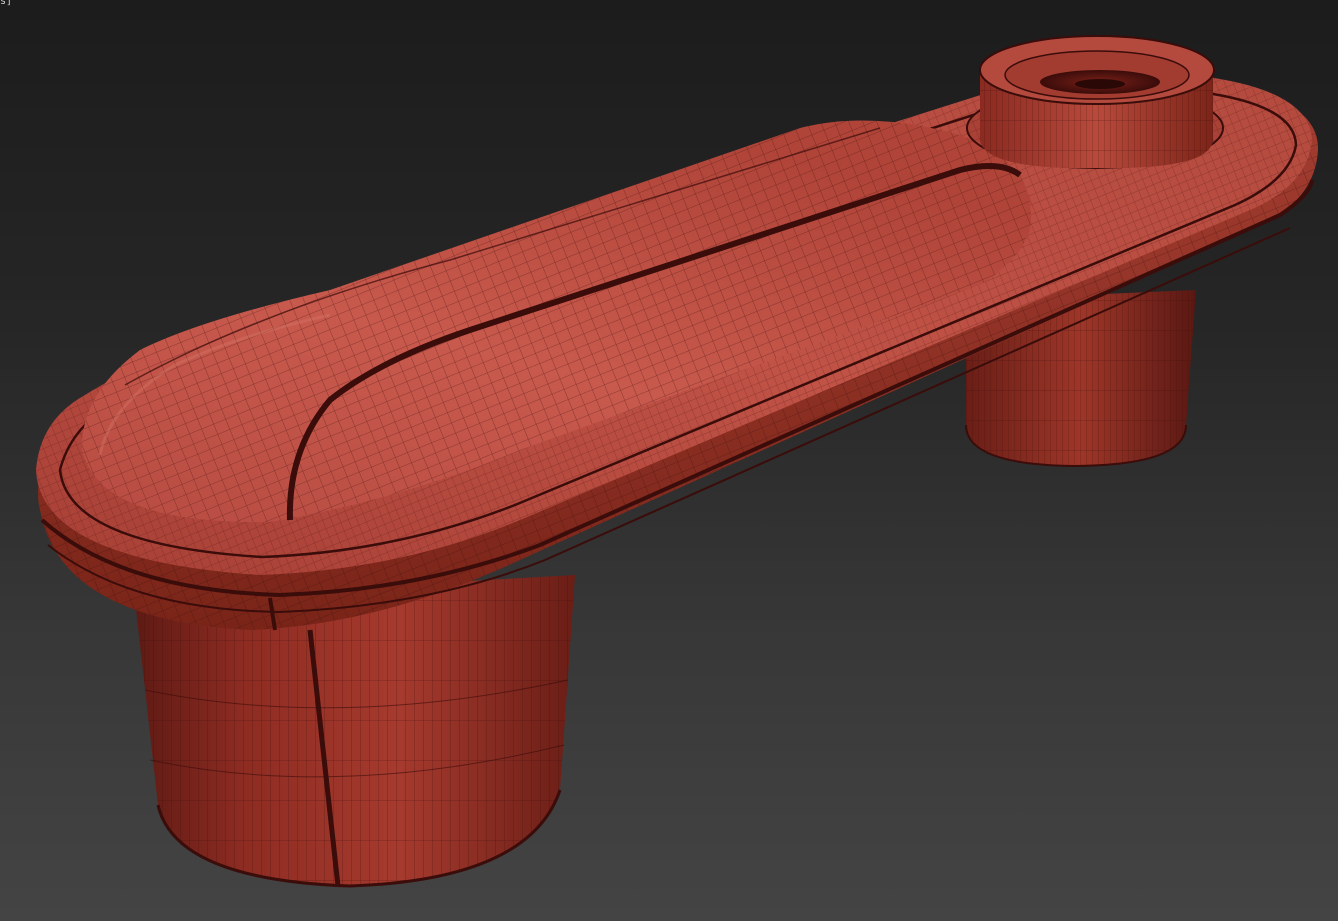  Describe the element at coordinates (1095, 102) in the screenshot. I see `knob` at that location.